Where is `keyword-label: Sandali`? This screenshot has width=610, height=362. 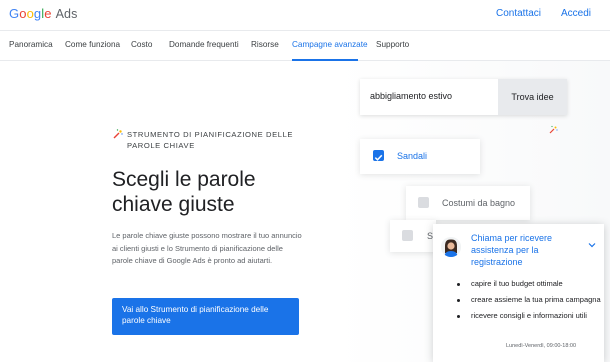 keyword-label: Sandali is located at coordinates (412, 156).